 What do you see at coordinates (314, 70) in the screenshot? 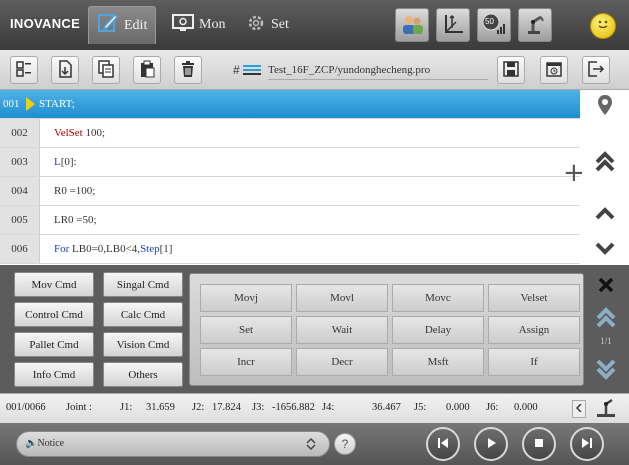
I see `edit-toolbar: # Test_16F_ZCP/yundonghecheng.pro` at bounding box center [314, 70].